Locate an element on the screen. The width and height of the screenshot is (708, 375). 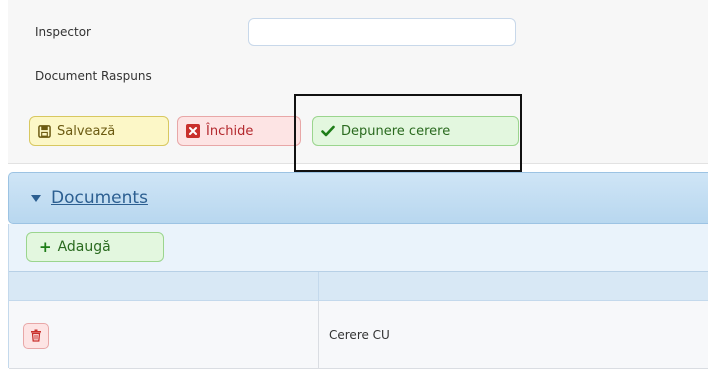
document-name-cell: Cerere CU is located at coordinates (359, 335).